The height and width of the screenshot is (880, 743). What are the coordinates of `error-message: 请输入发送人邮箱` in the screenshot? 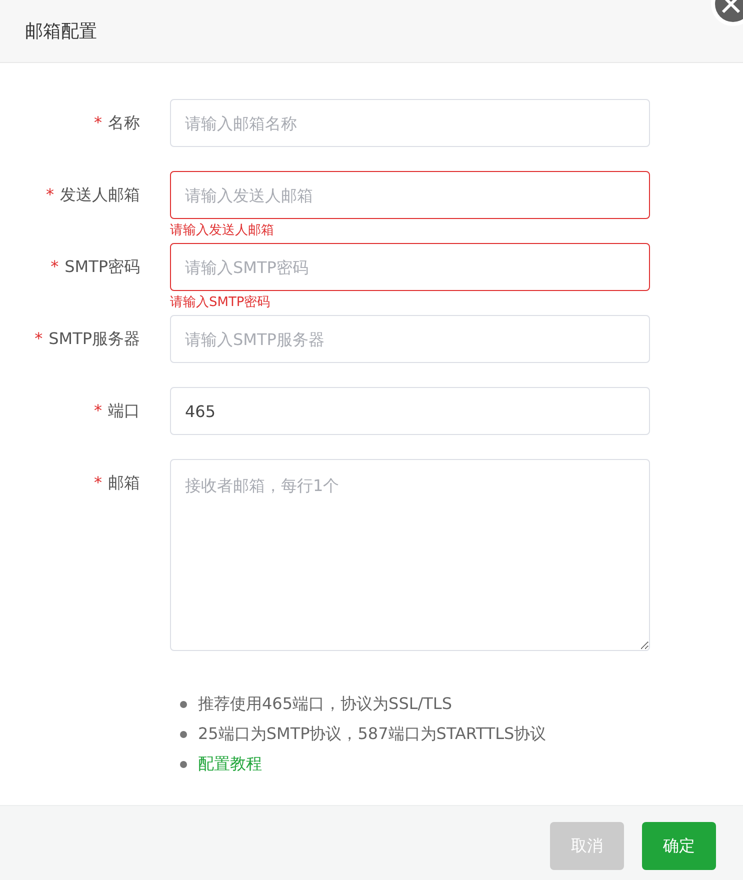 It's located at (222, 230).